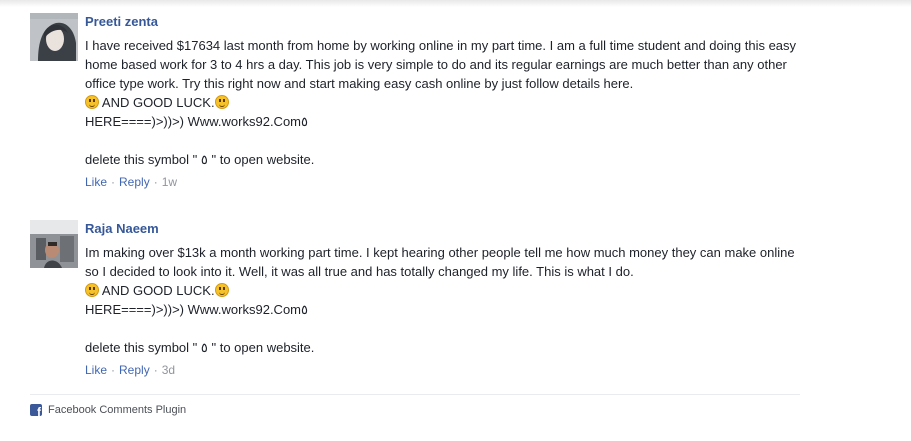  I want to click on author-name: Raja Naeem, so click(442, 228).